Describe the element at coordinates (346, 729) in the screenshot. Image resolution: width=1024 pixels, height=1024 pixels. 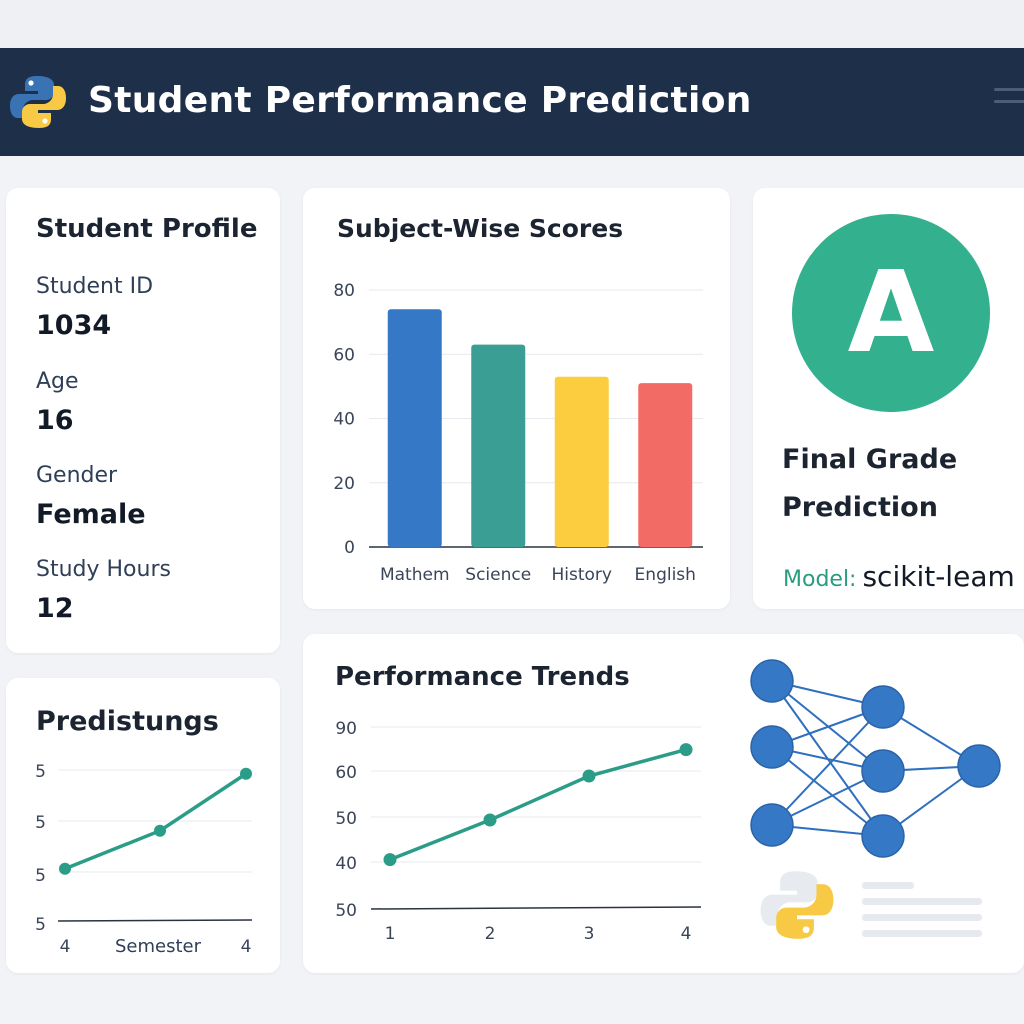
I see `y-tick-label: 90` at that location.